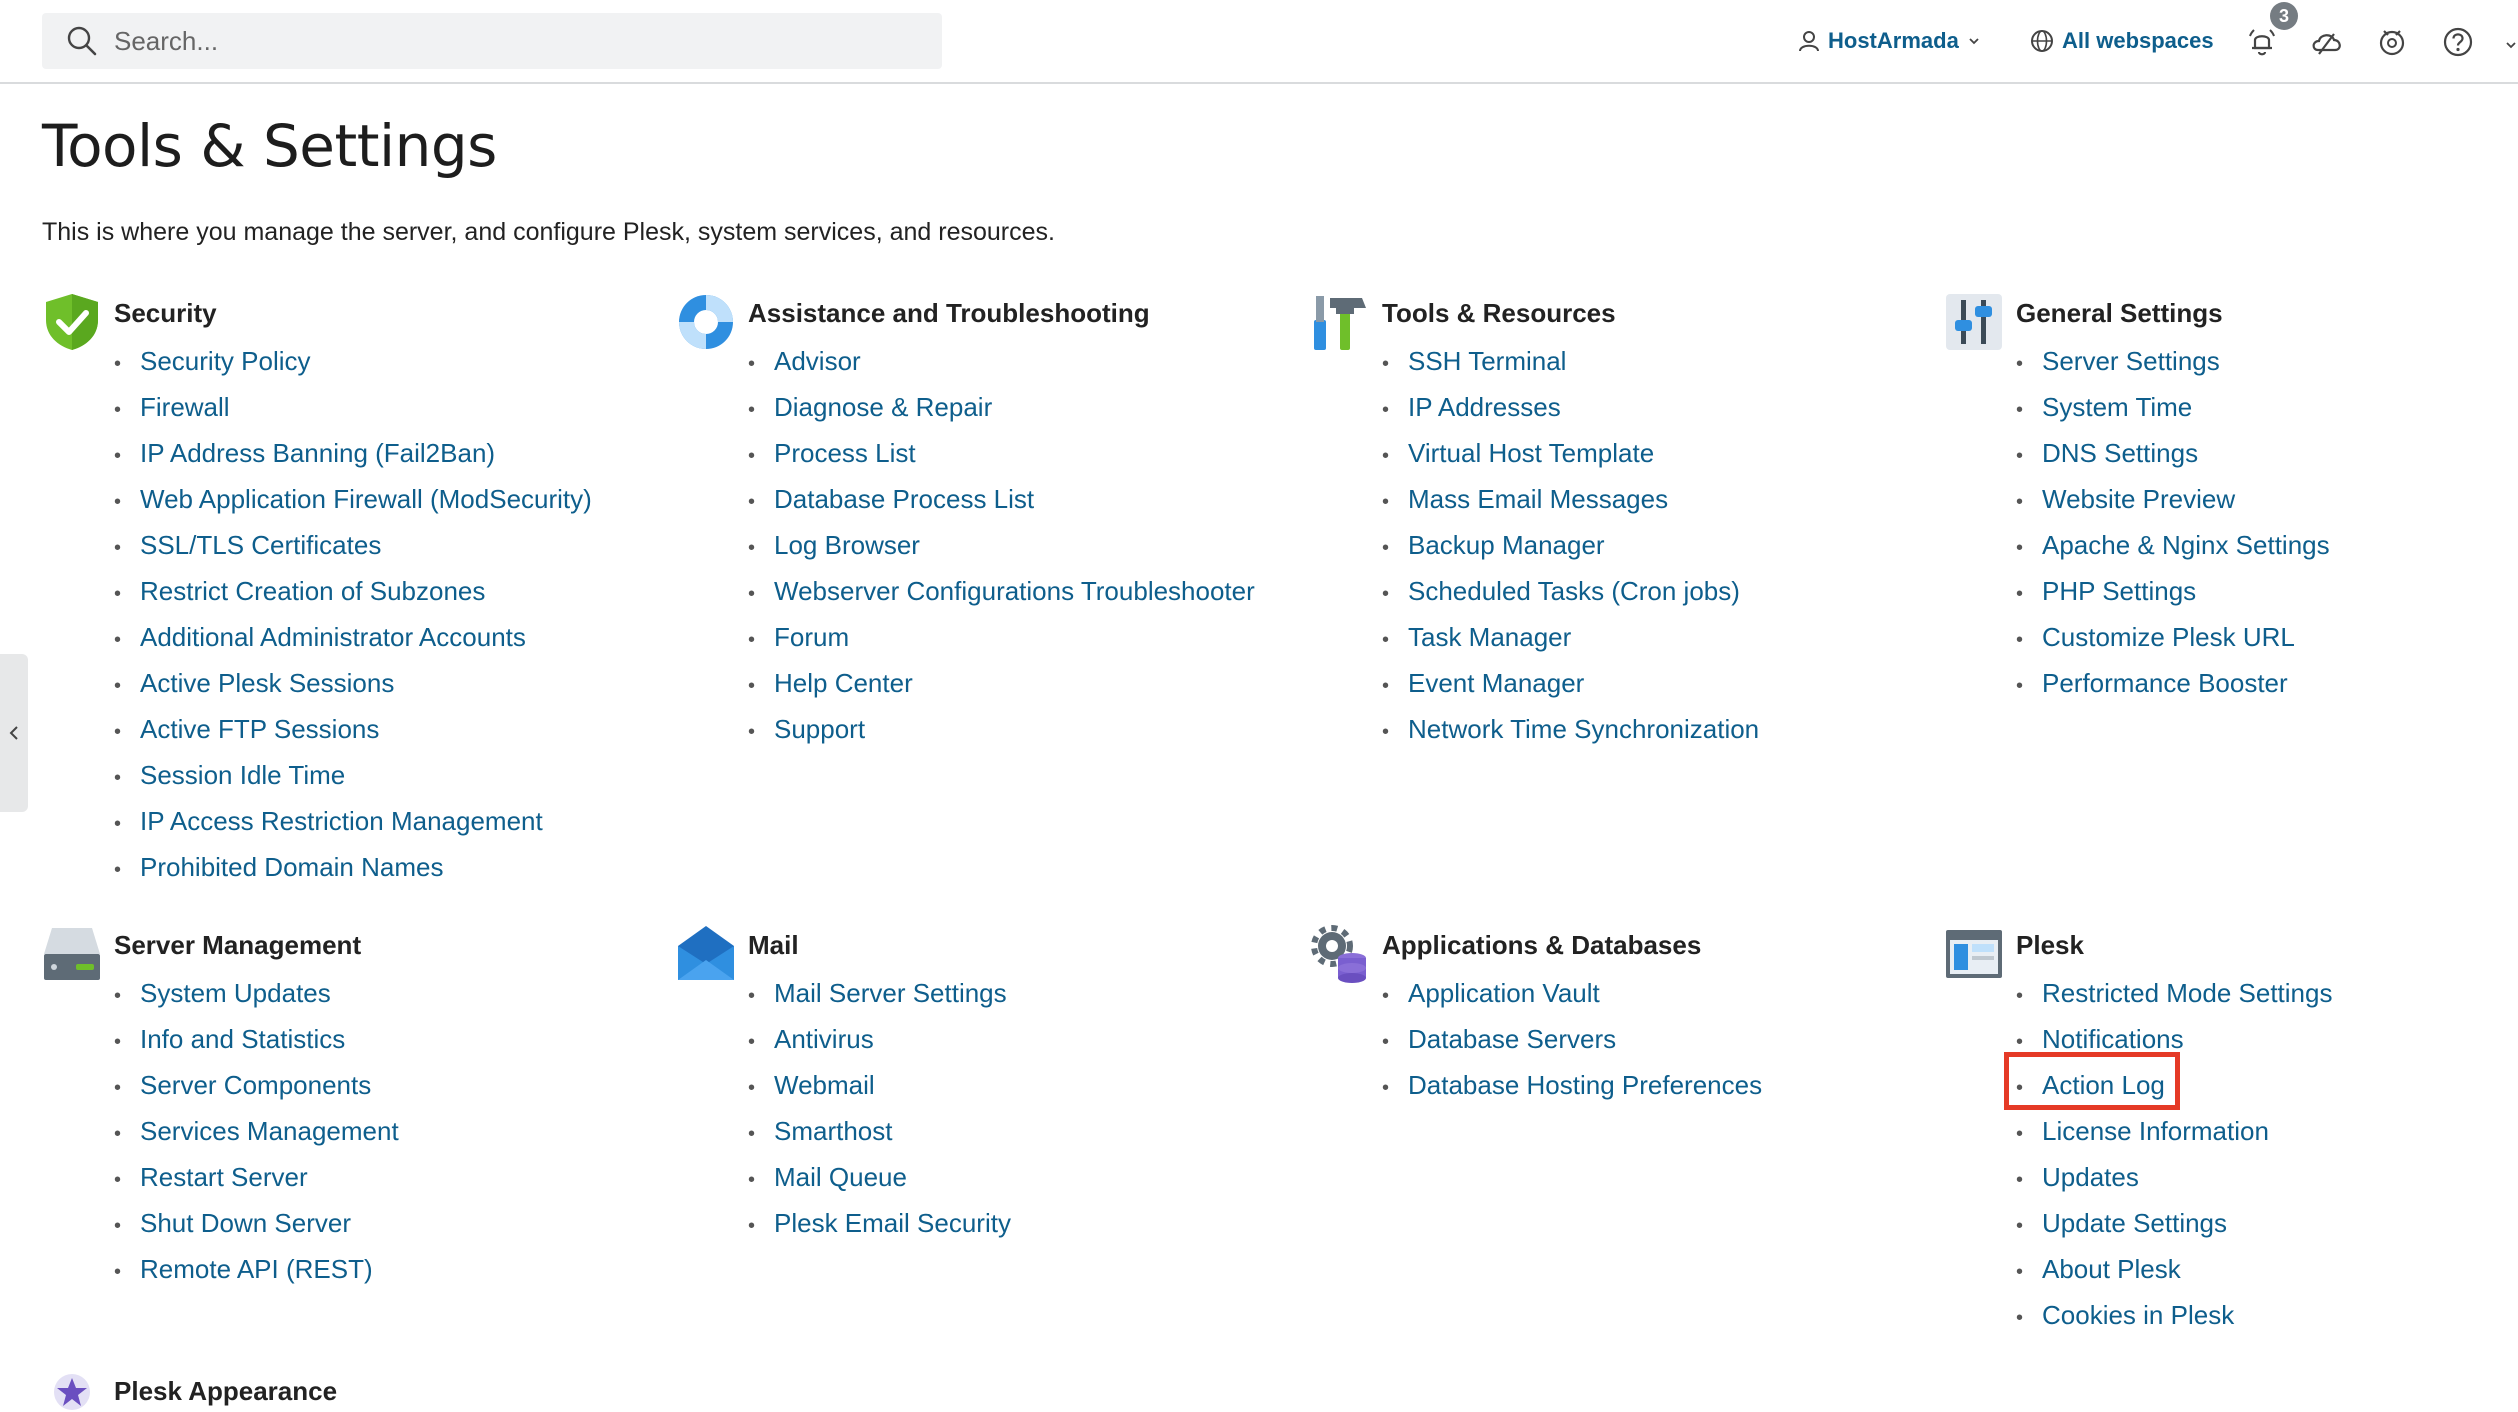 The image size is (2518, 1412). I want to click on link: Database Process List, so click(904, 499).